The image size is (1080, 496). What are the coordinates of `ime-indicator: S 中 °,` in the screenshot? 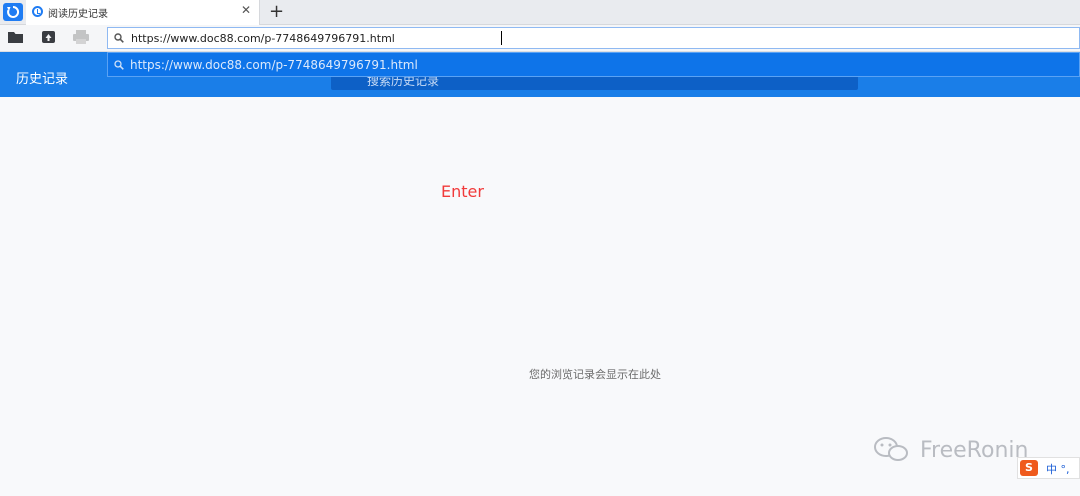 It's located at (1048, 468).